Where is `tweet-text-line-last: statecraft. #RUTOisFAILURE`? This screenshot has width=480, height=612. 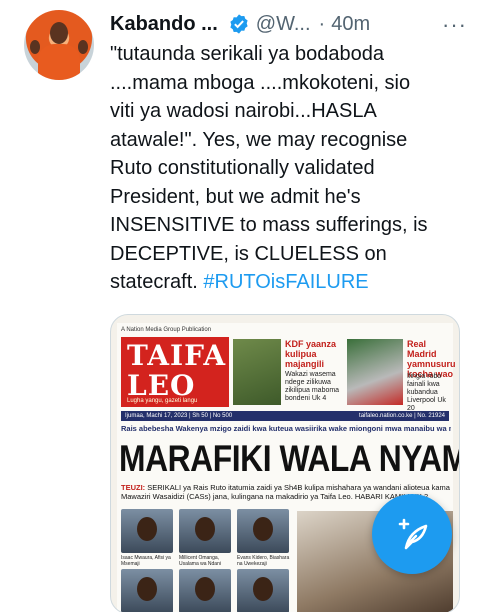
tweet-text-line-last: statecraft. #RUTOisFAILURE is located at coordinates (285, 282).